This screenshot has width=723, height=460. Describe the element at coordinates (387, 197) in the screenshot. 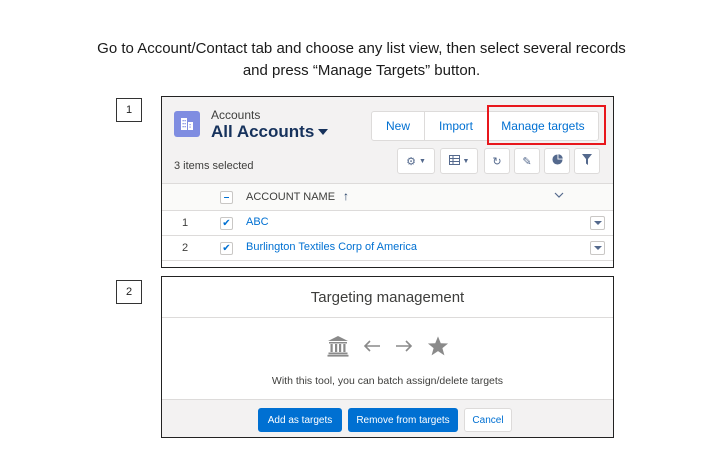

I see `table-header-row: – ACCOUNT NAME ↑` at that location.